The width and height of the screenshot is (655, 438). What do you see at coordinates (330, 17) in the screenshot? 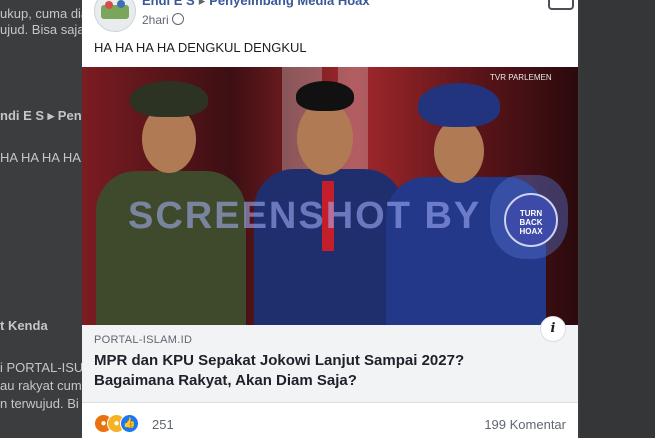
I see `post-header: Endi E S ▸ Penyeimbang Media Hoax 2hari` at bounding box center [330, 17].